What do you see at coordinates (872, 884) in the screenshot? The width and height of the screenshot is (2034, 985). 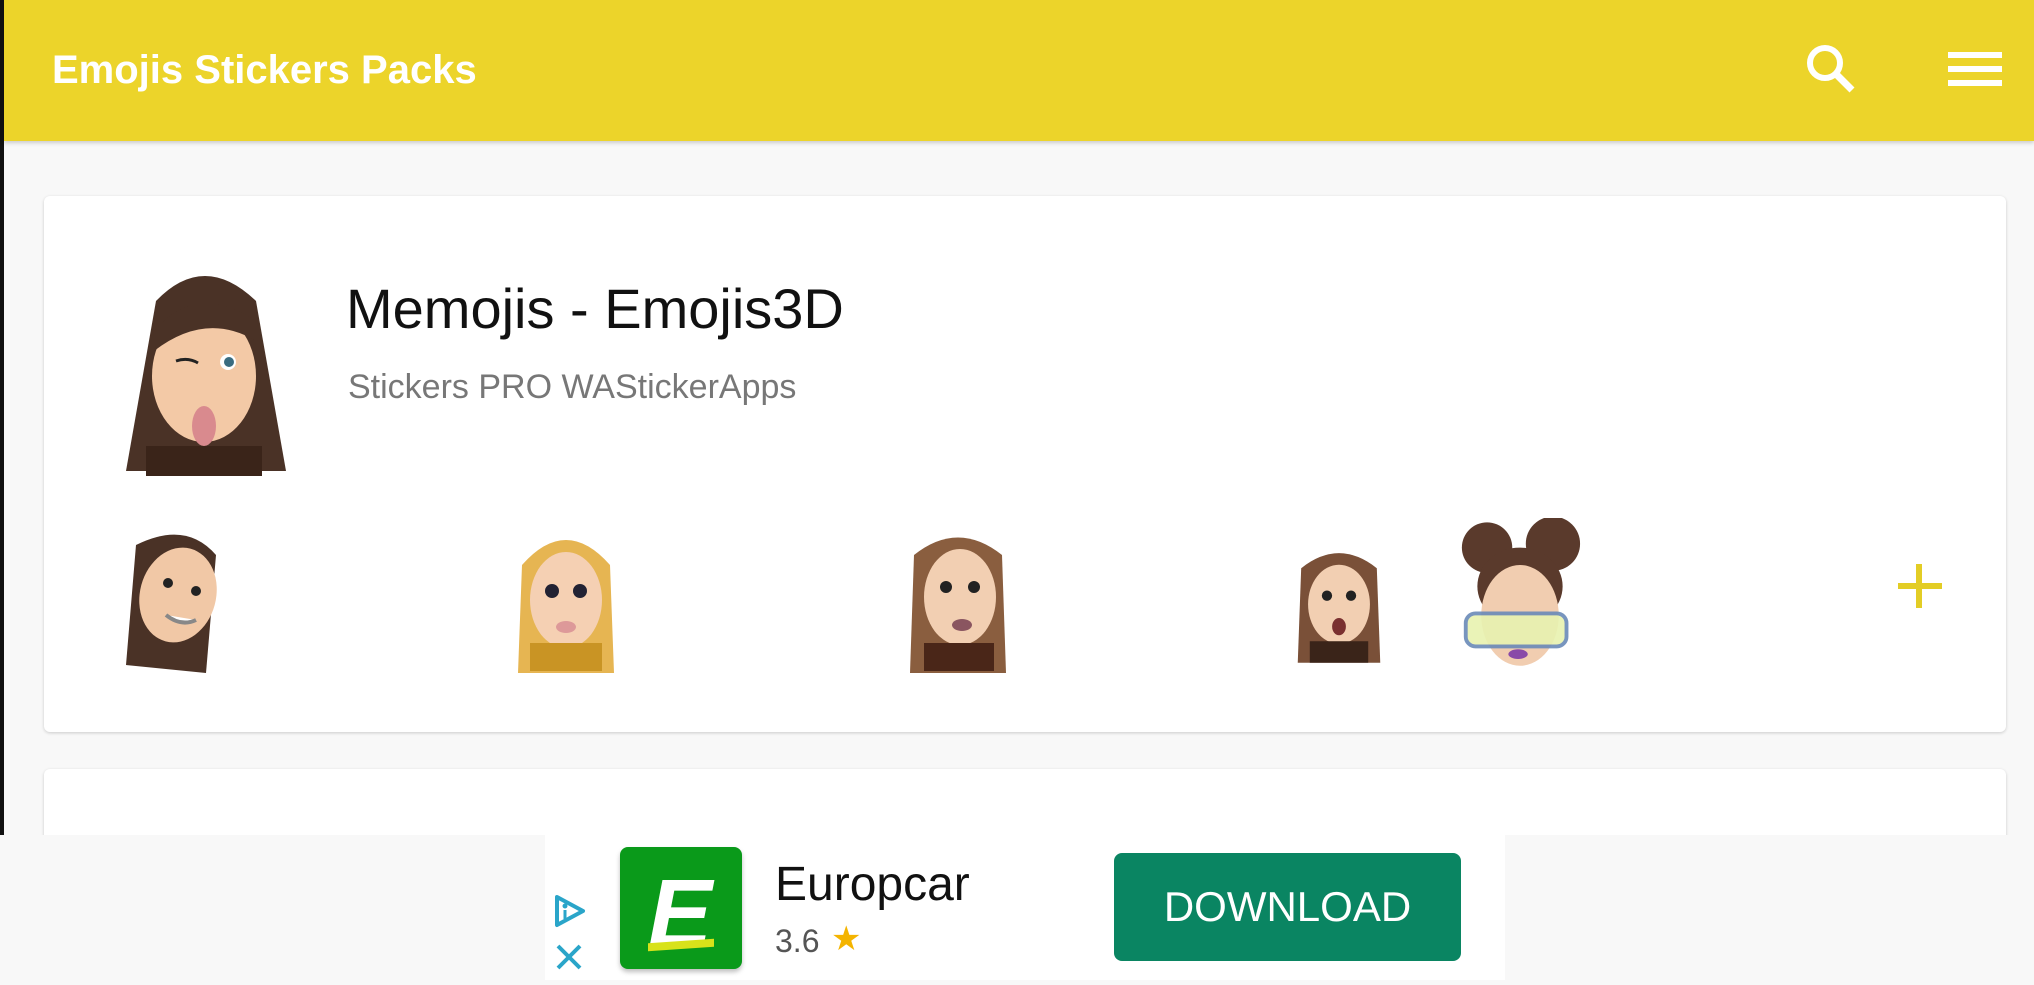 I see `ad-app-name: Europcar` at bounding box center [872, 884].